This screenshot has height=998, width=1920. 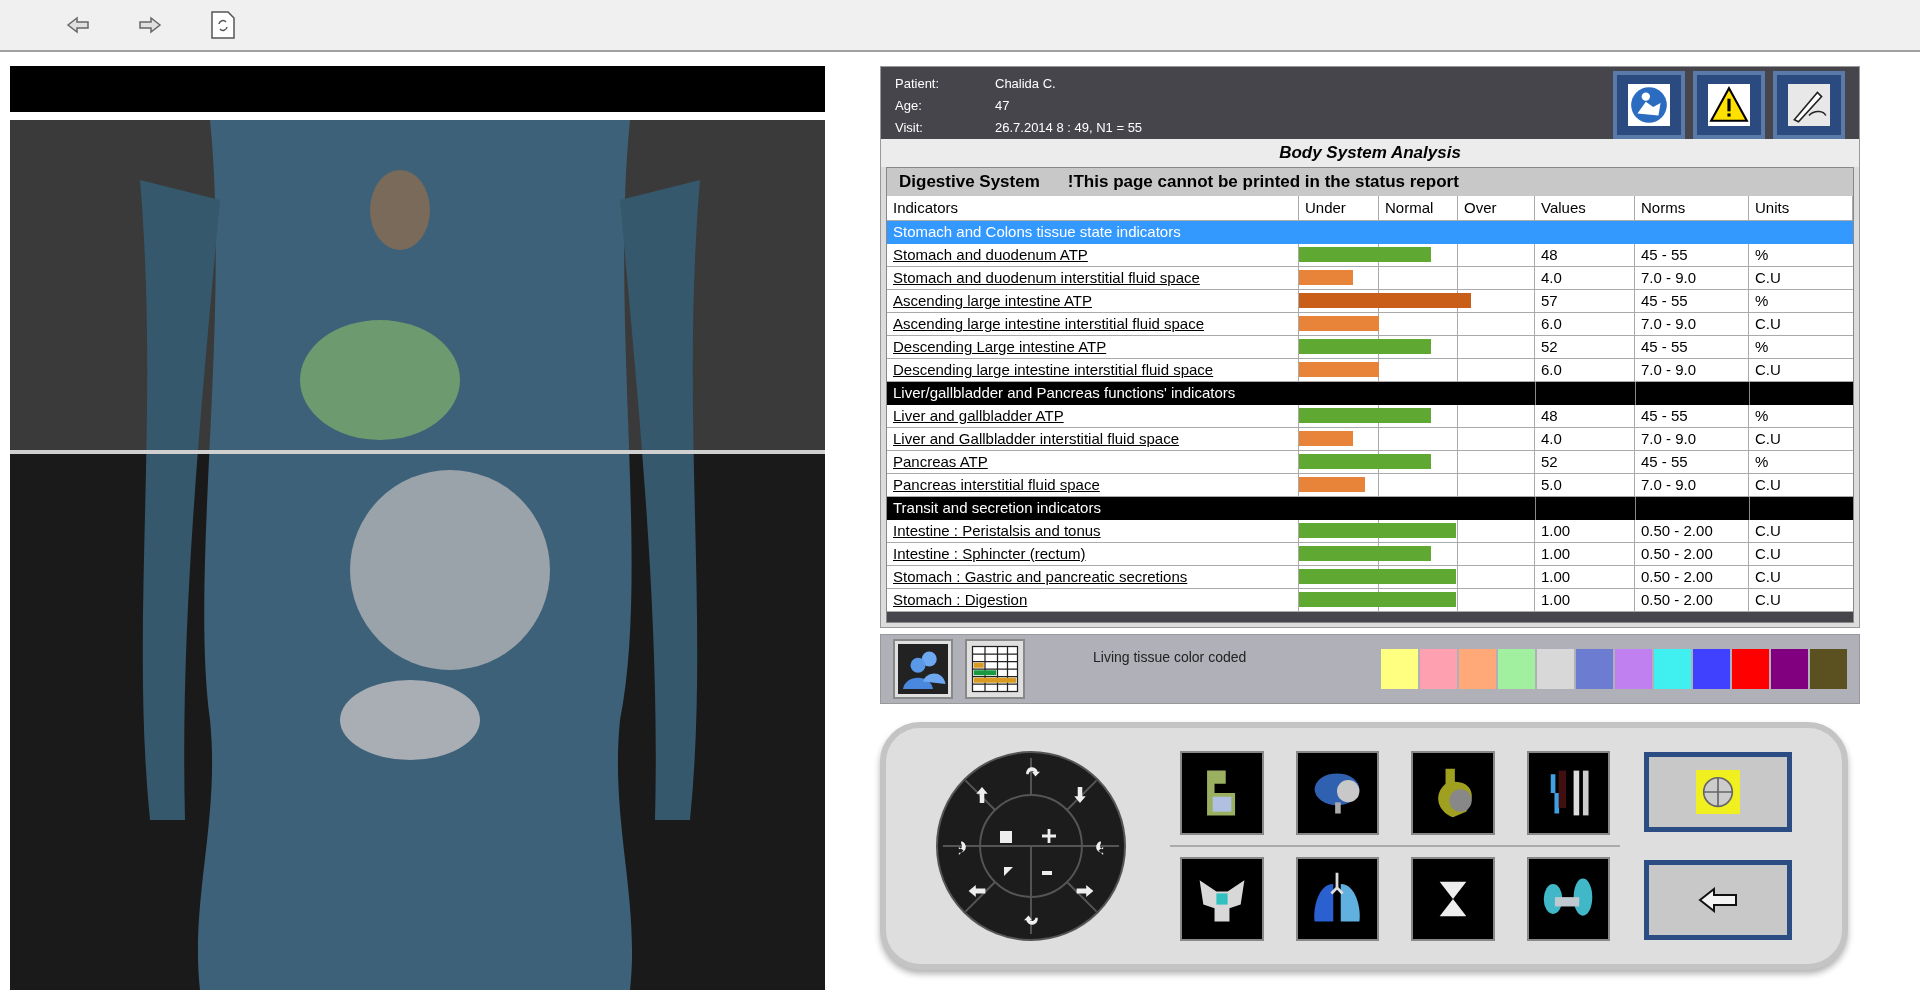 What do you see at coordinates (977, 891) in the screenshot?
I see `left-arrow-icon` at bounding box center [977, 891].